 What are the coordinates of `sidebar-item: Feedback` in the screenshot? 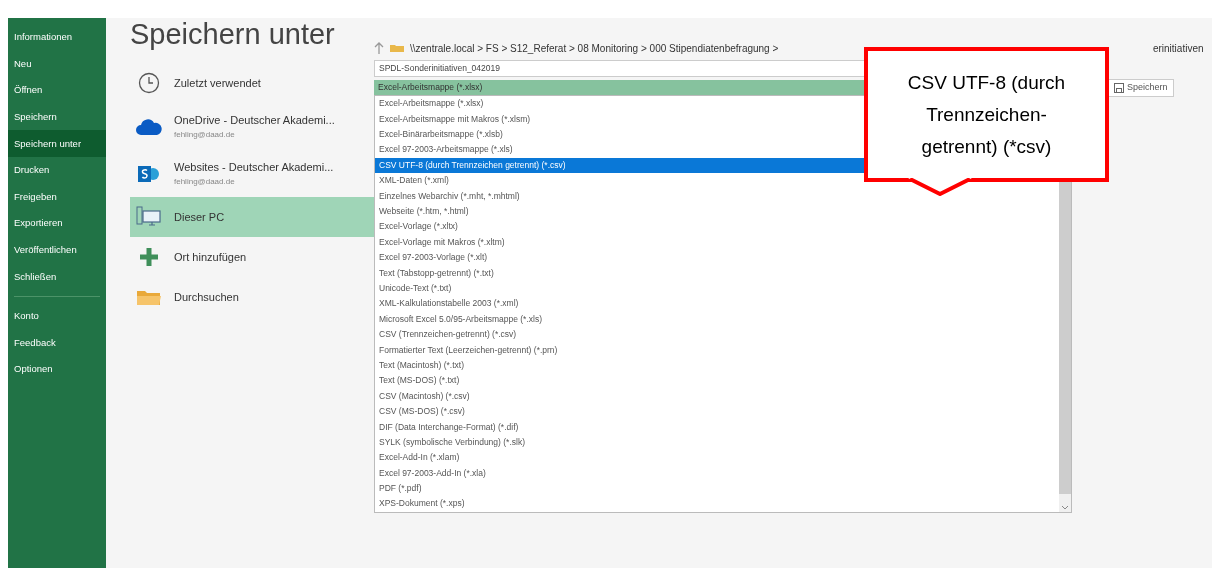 It's located at (57, 343).